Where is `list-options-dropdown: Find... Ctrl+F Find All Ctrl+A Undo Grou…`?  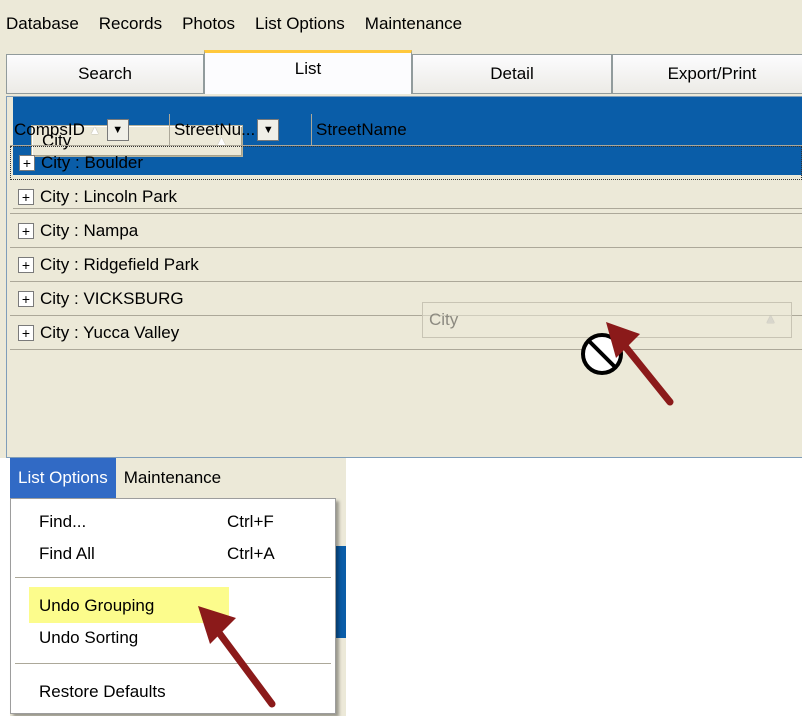 list-options-dropdown: Find... Ctrl+F Find All Ctrl+A Undo Grou… is located at coordinates (173, 606).